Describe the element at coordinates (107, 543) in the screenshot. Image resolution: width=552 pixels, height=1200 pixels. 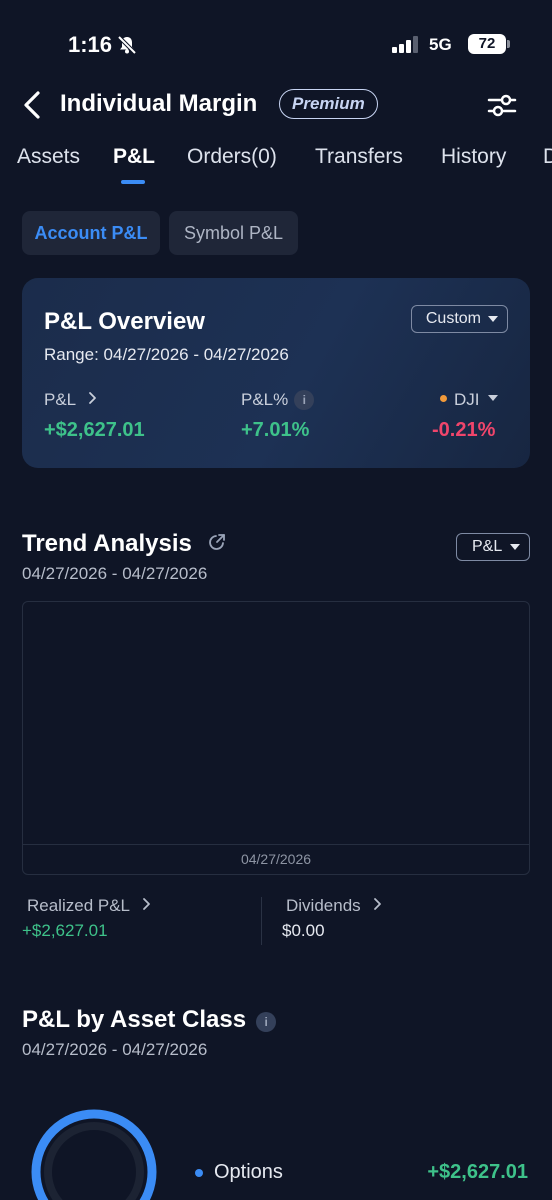
I see `trend-title-text: Trend Analysis` at that location.